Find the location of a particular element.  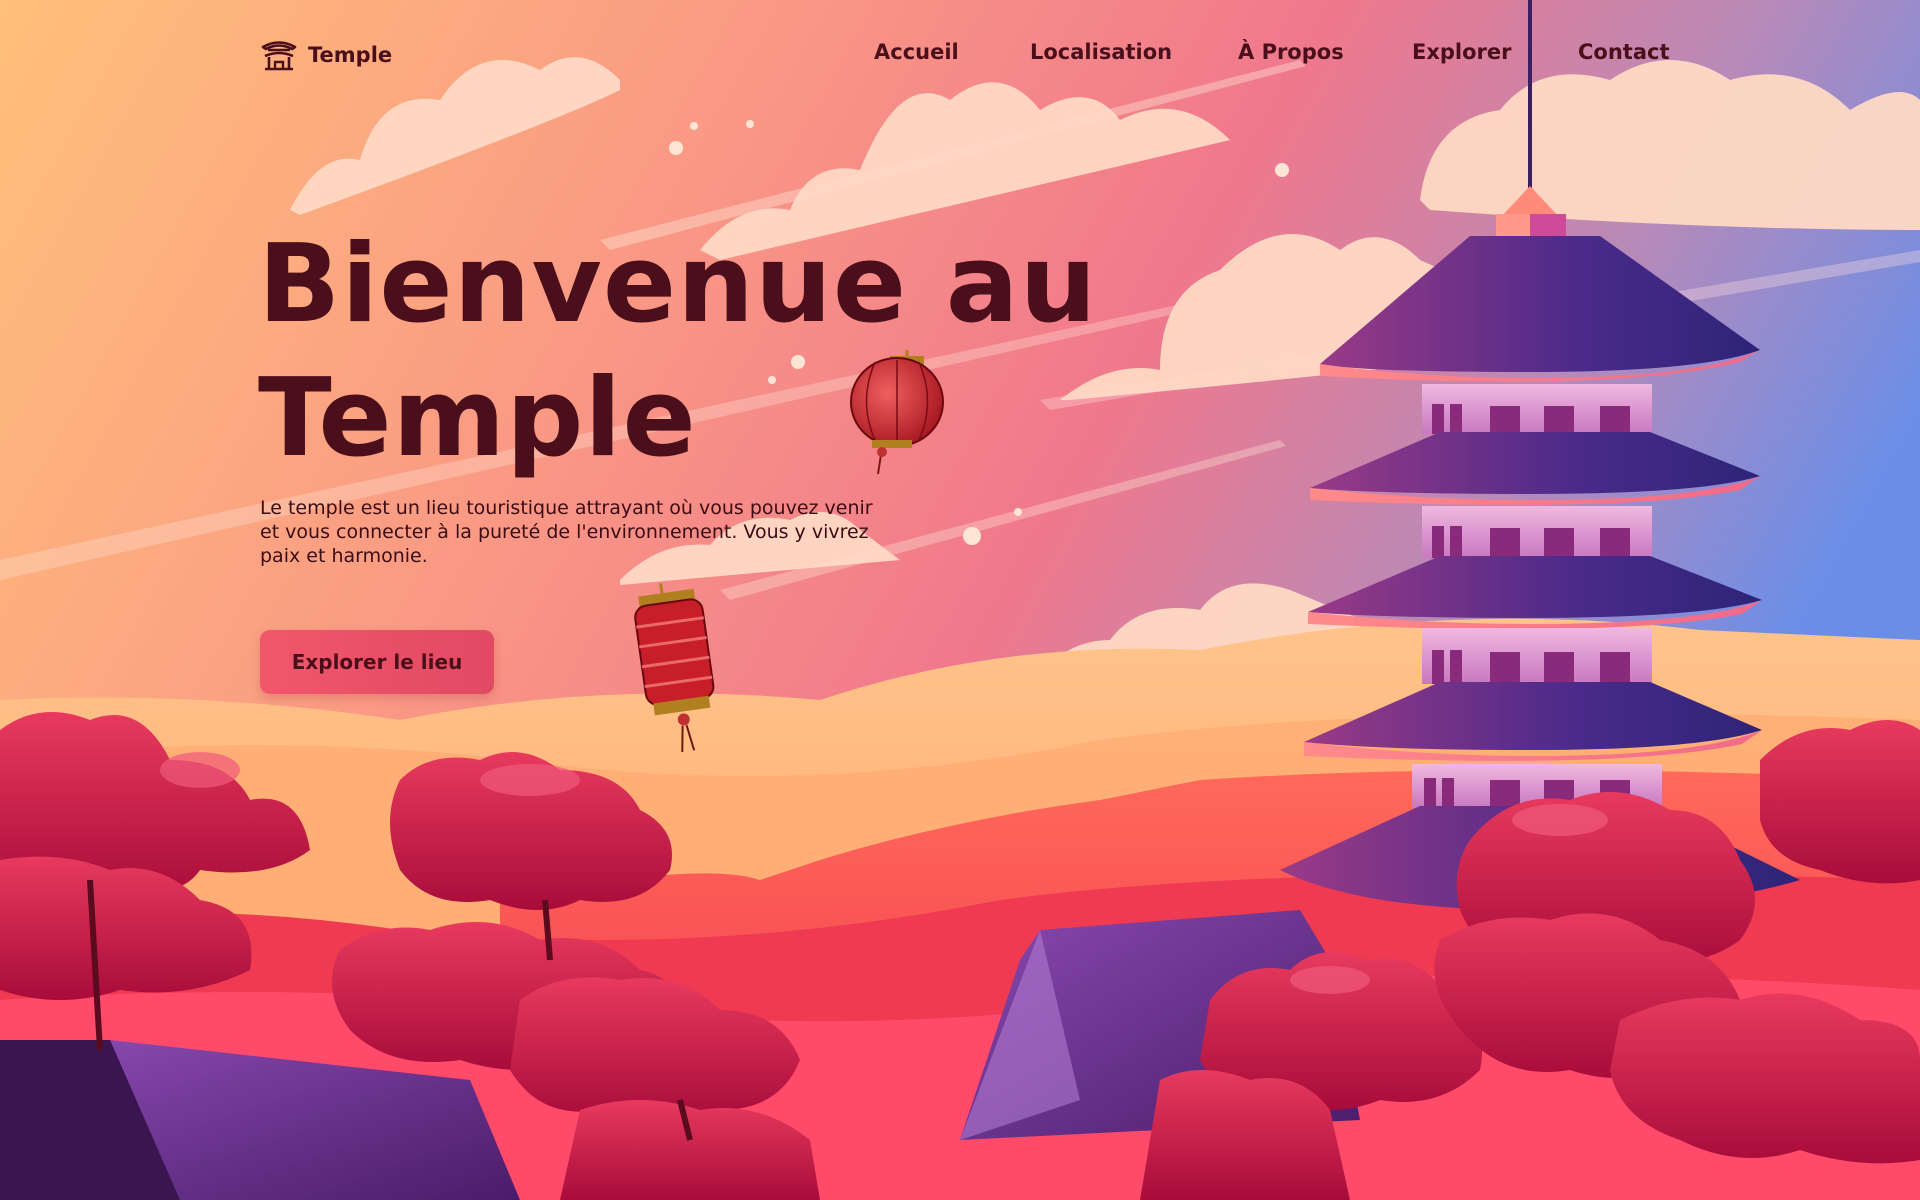

brand-logo: Temple is located at coordinates (326, 55).